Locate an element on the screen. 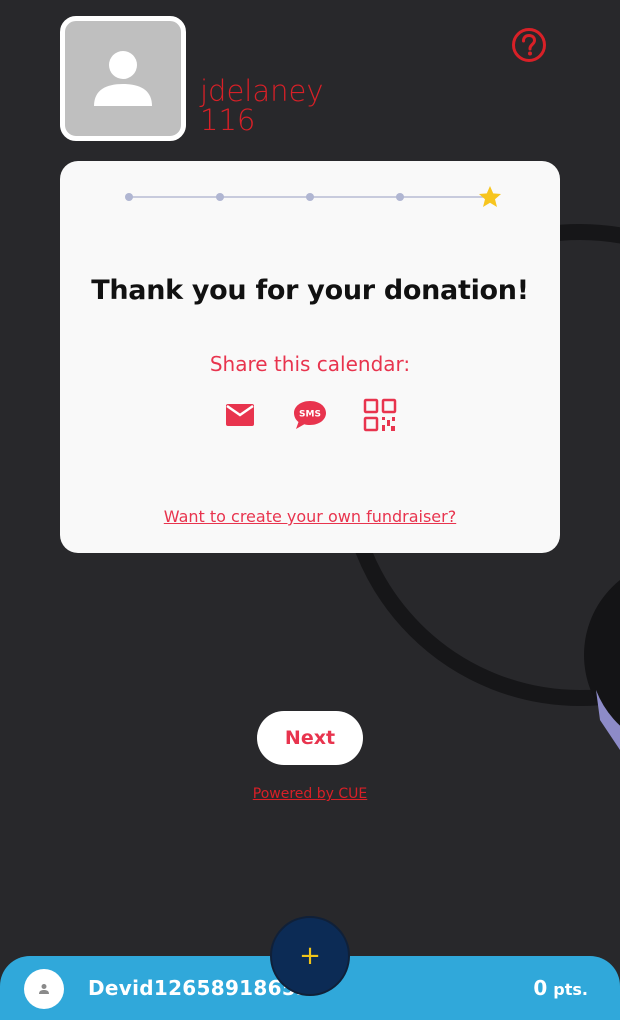 The height and width of the screenshot is (1020, 620). sms-share-button: SMS is located at coordinates (310, 415).